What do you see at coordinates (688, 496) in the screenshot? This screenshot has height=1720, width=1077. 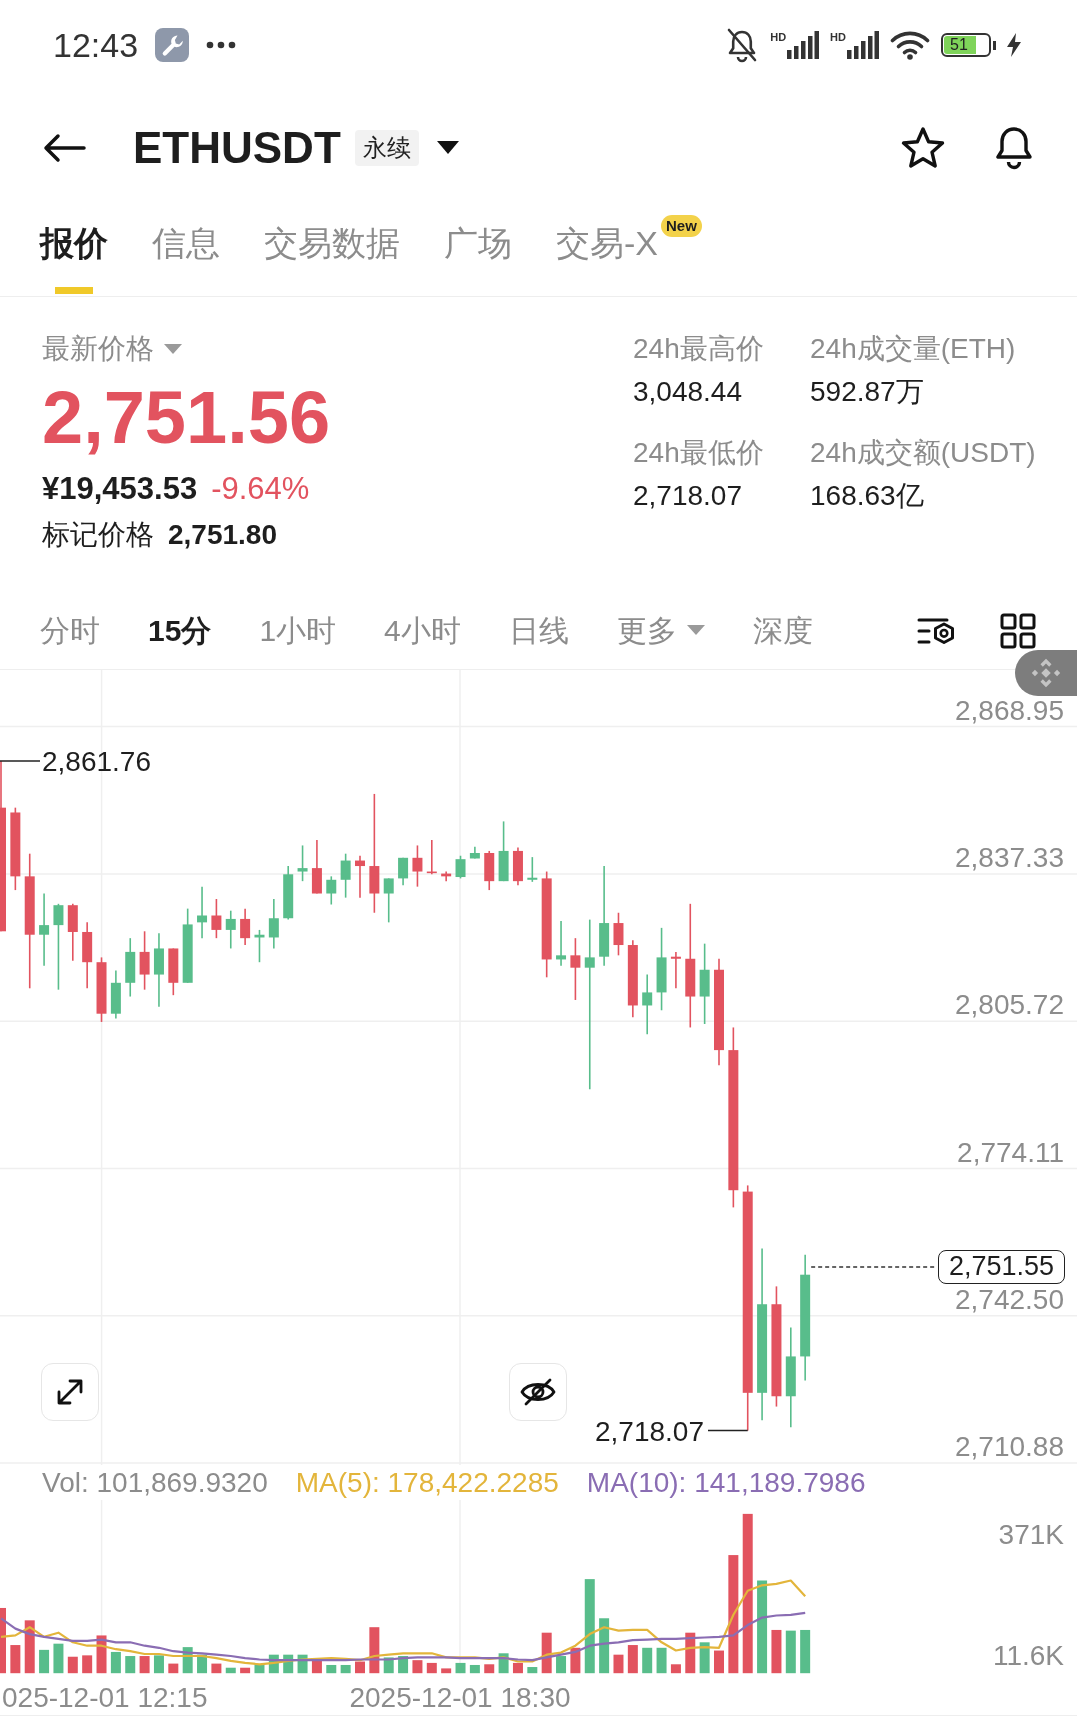 I see `stat-value: 2,718.07` at bounding box center [688, 496].